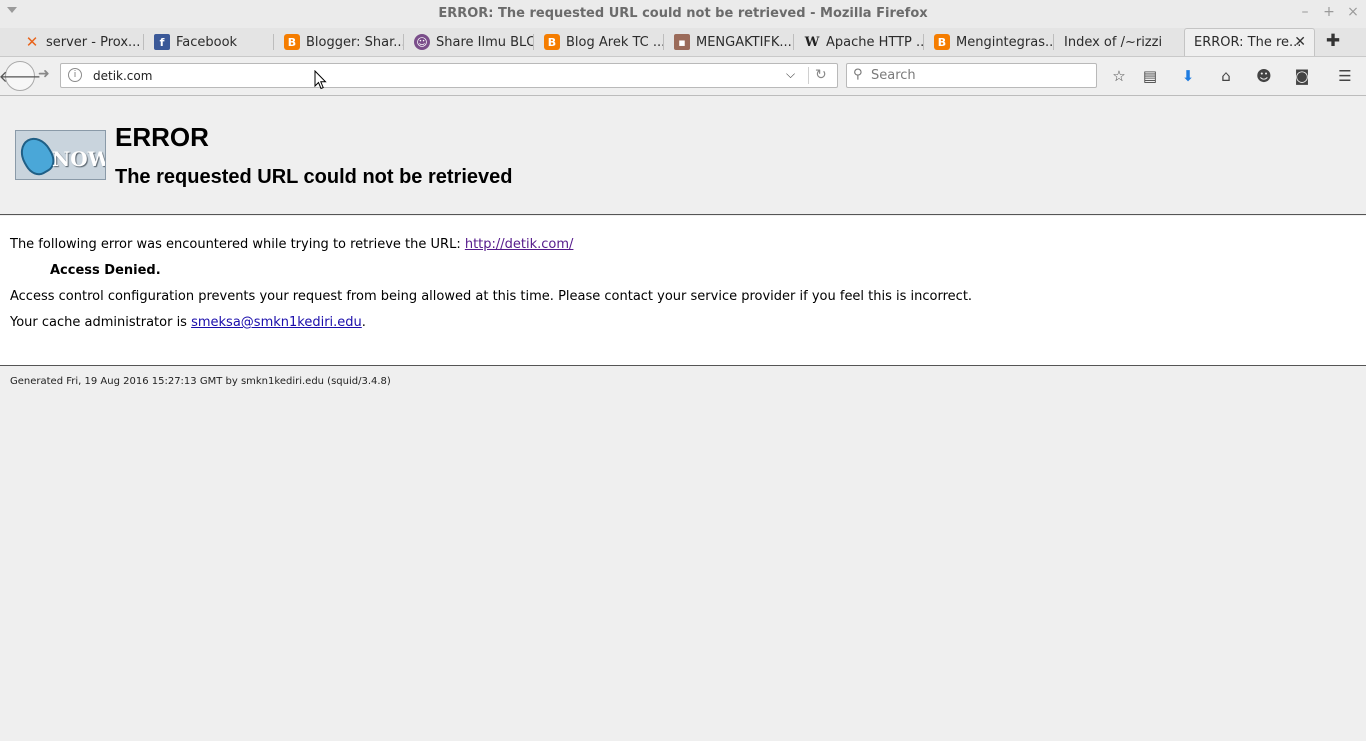 This screenshot has width=1366, height=741. I want to click on arrow-right-icon: ➜, so click(44, 74).